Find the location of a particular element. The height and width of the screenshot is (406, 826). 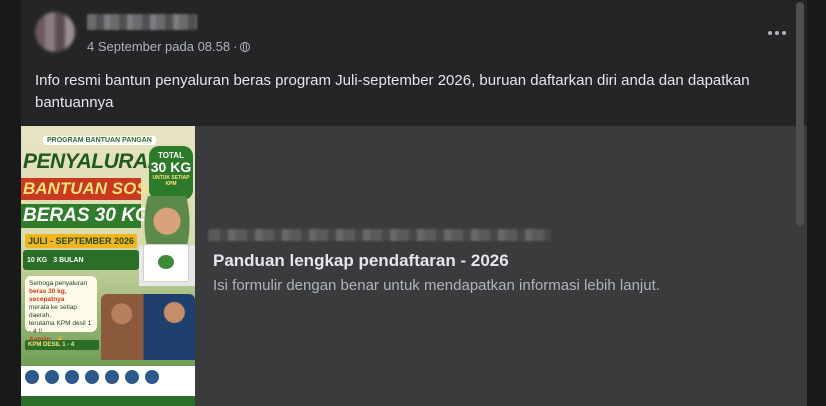

scrollbar-thumb is located at coordinates (800, 114).